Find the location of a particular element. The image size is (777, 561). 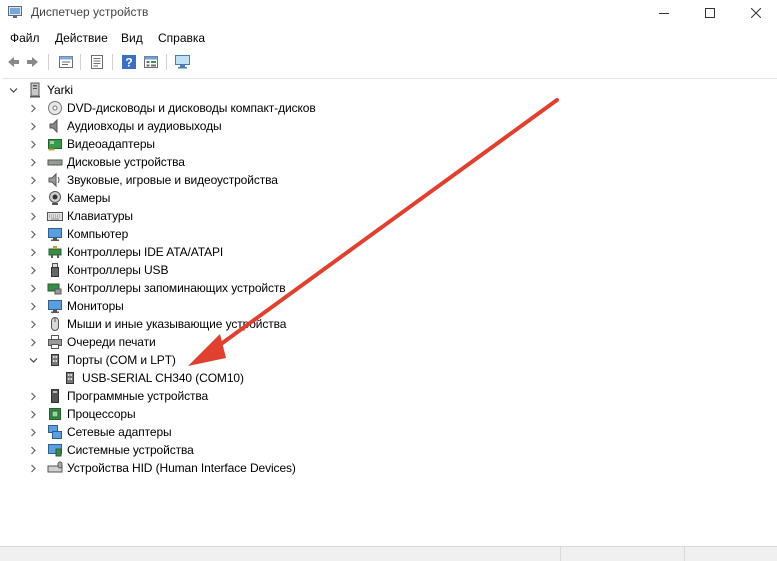

tree-category-software-devices: Программные устройства is located at coordinates (118, 396).